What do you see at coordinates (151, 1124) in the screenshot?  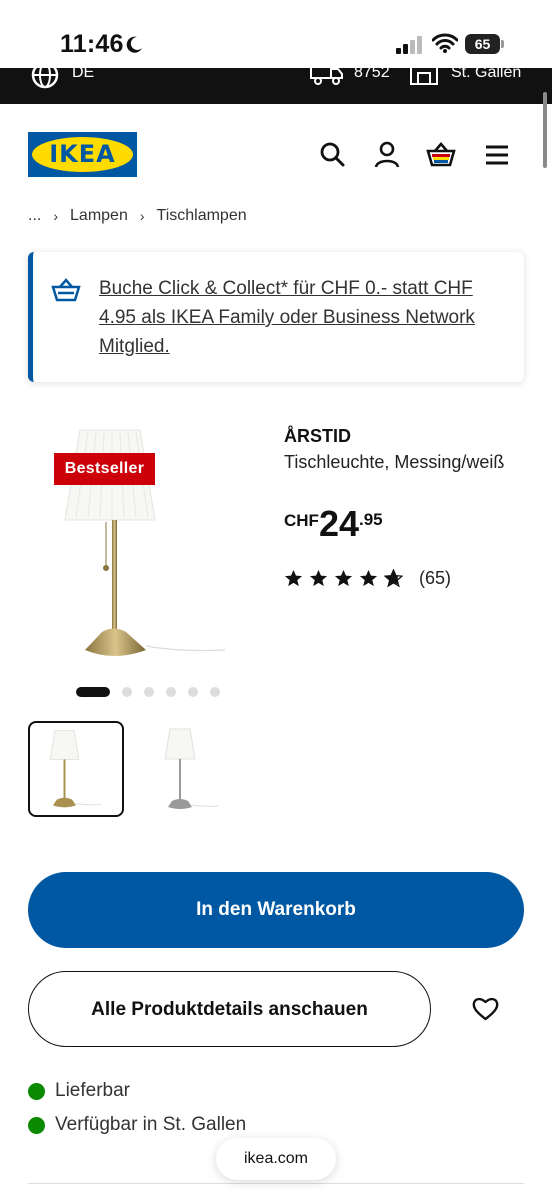 I see `availability-store-label: Verfügbar in St. Gallen` at bounding box center [151, 1124].